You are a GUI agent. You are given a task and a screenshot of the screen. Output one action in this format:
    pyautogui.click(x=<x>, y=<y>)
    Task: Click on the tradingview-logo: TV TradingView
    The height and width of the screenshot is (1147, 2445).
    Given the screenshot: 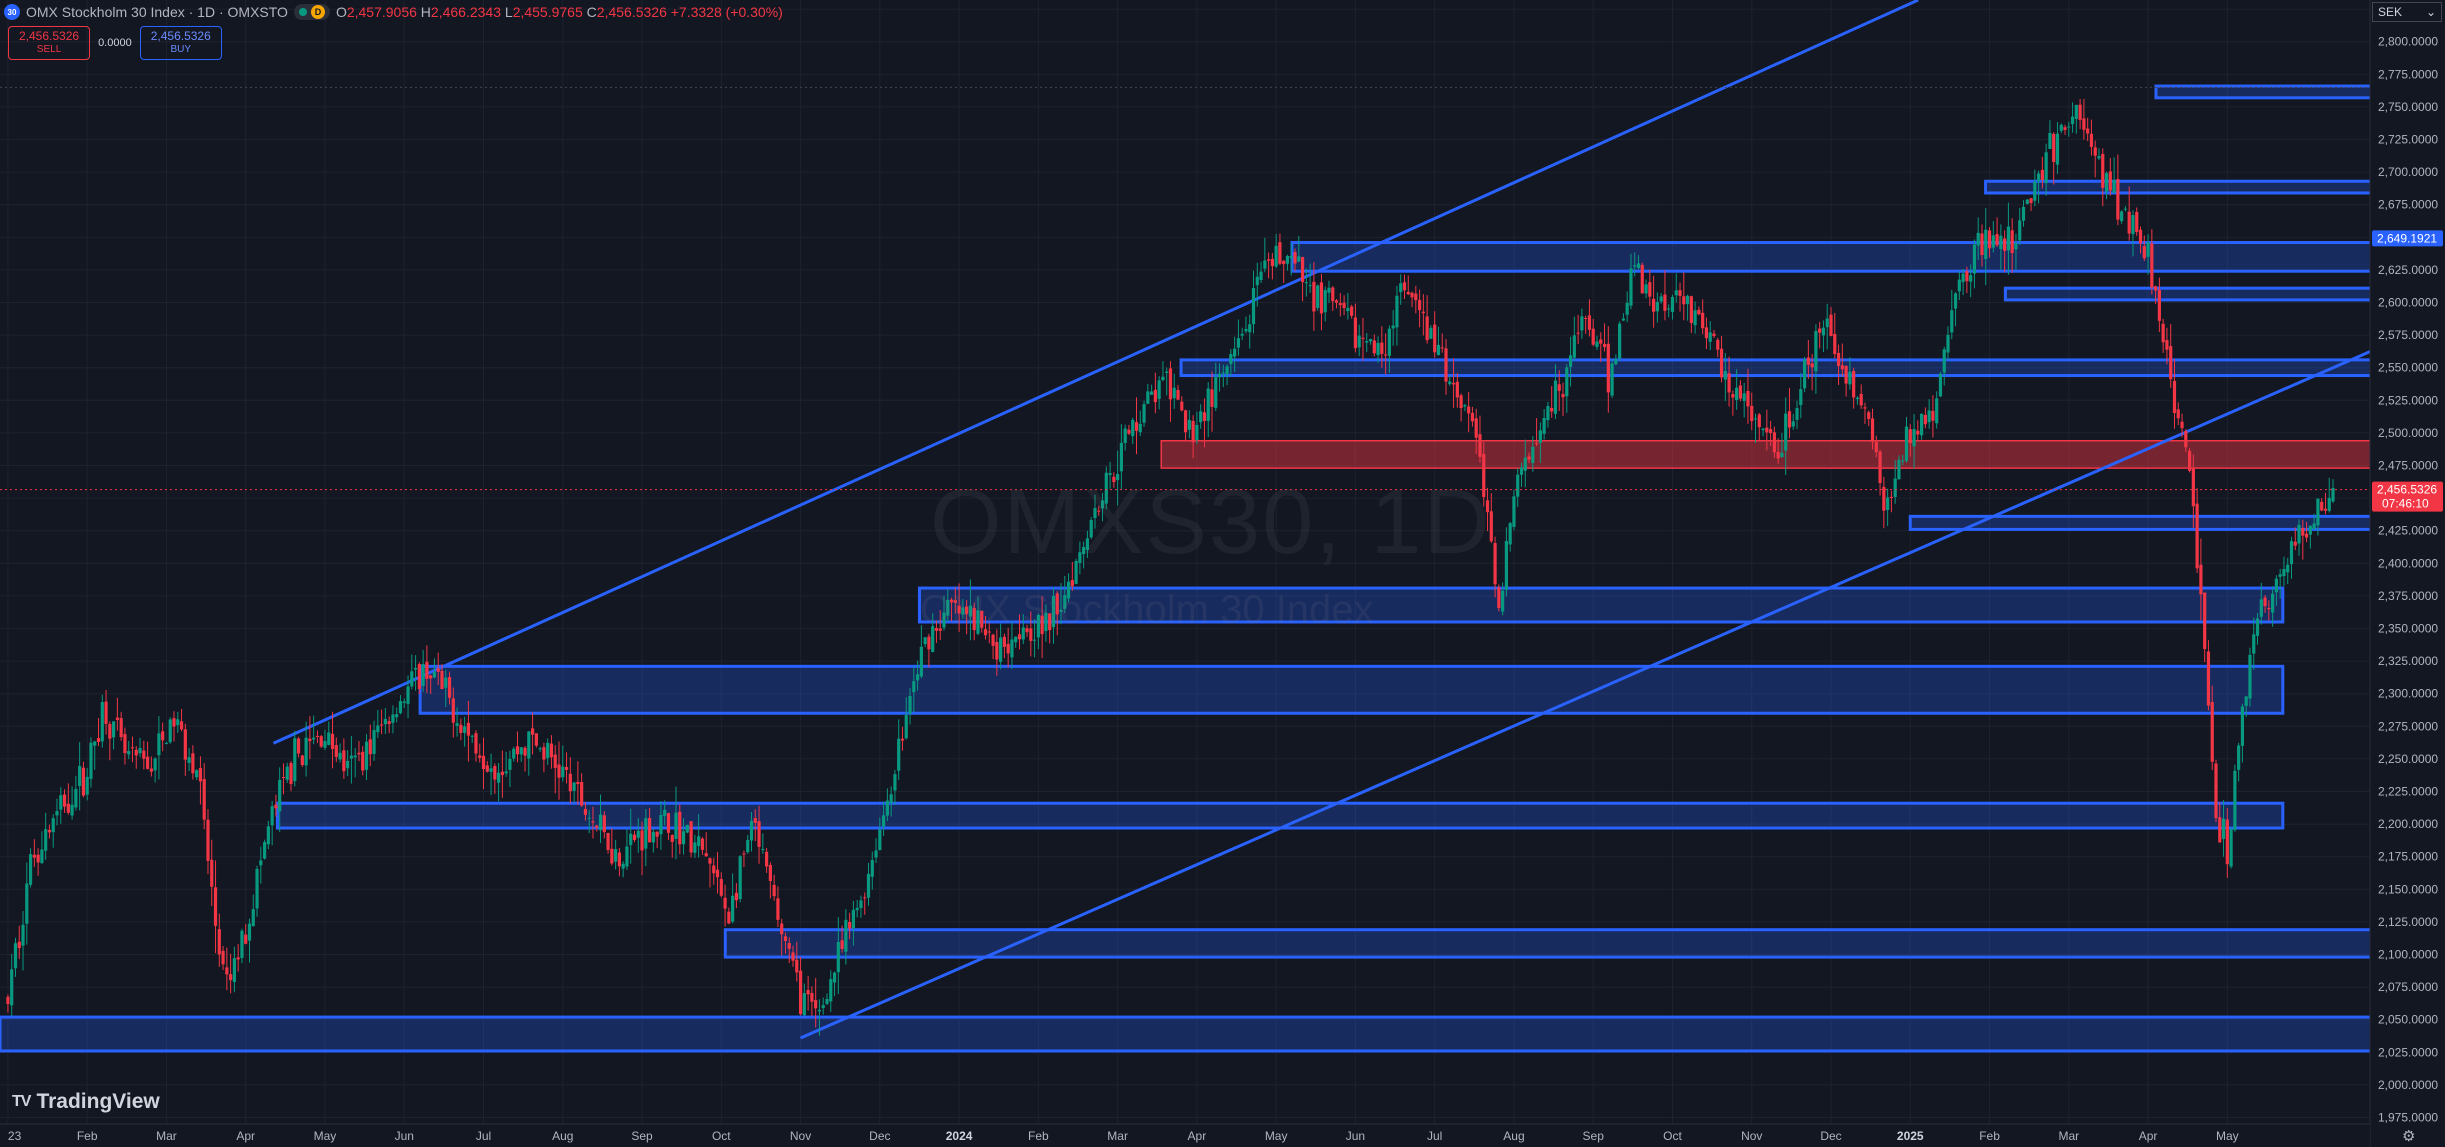 What is the action you would take?
    pyautogui.click(x=86, y=1102)
    